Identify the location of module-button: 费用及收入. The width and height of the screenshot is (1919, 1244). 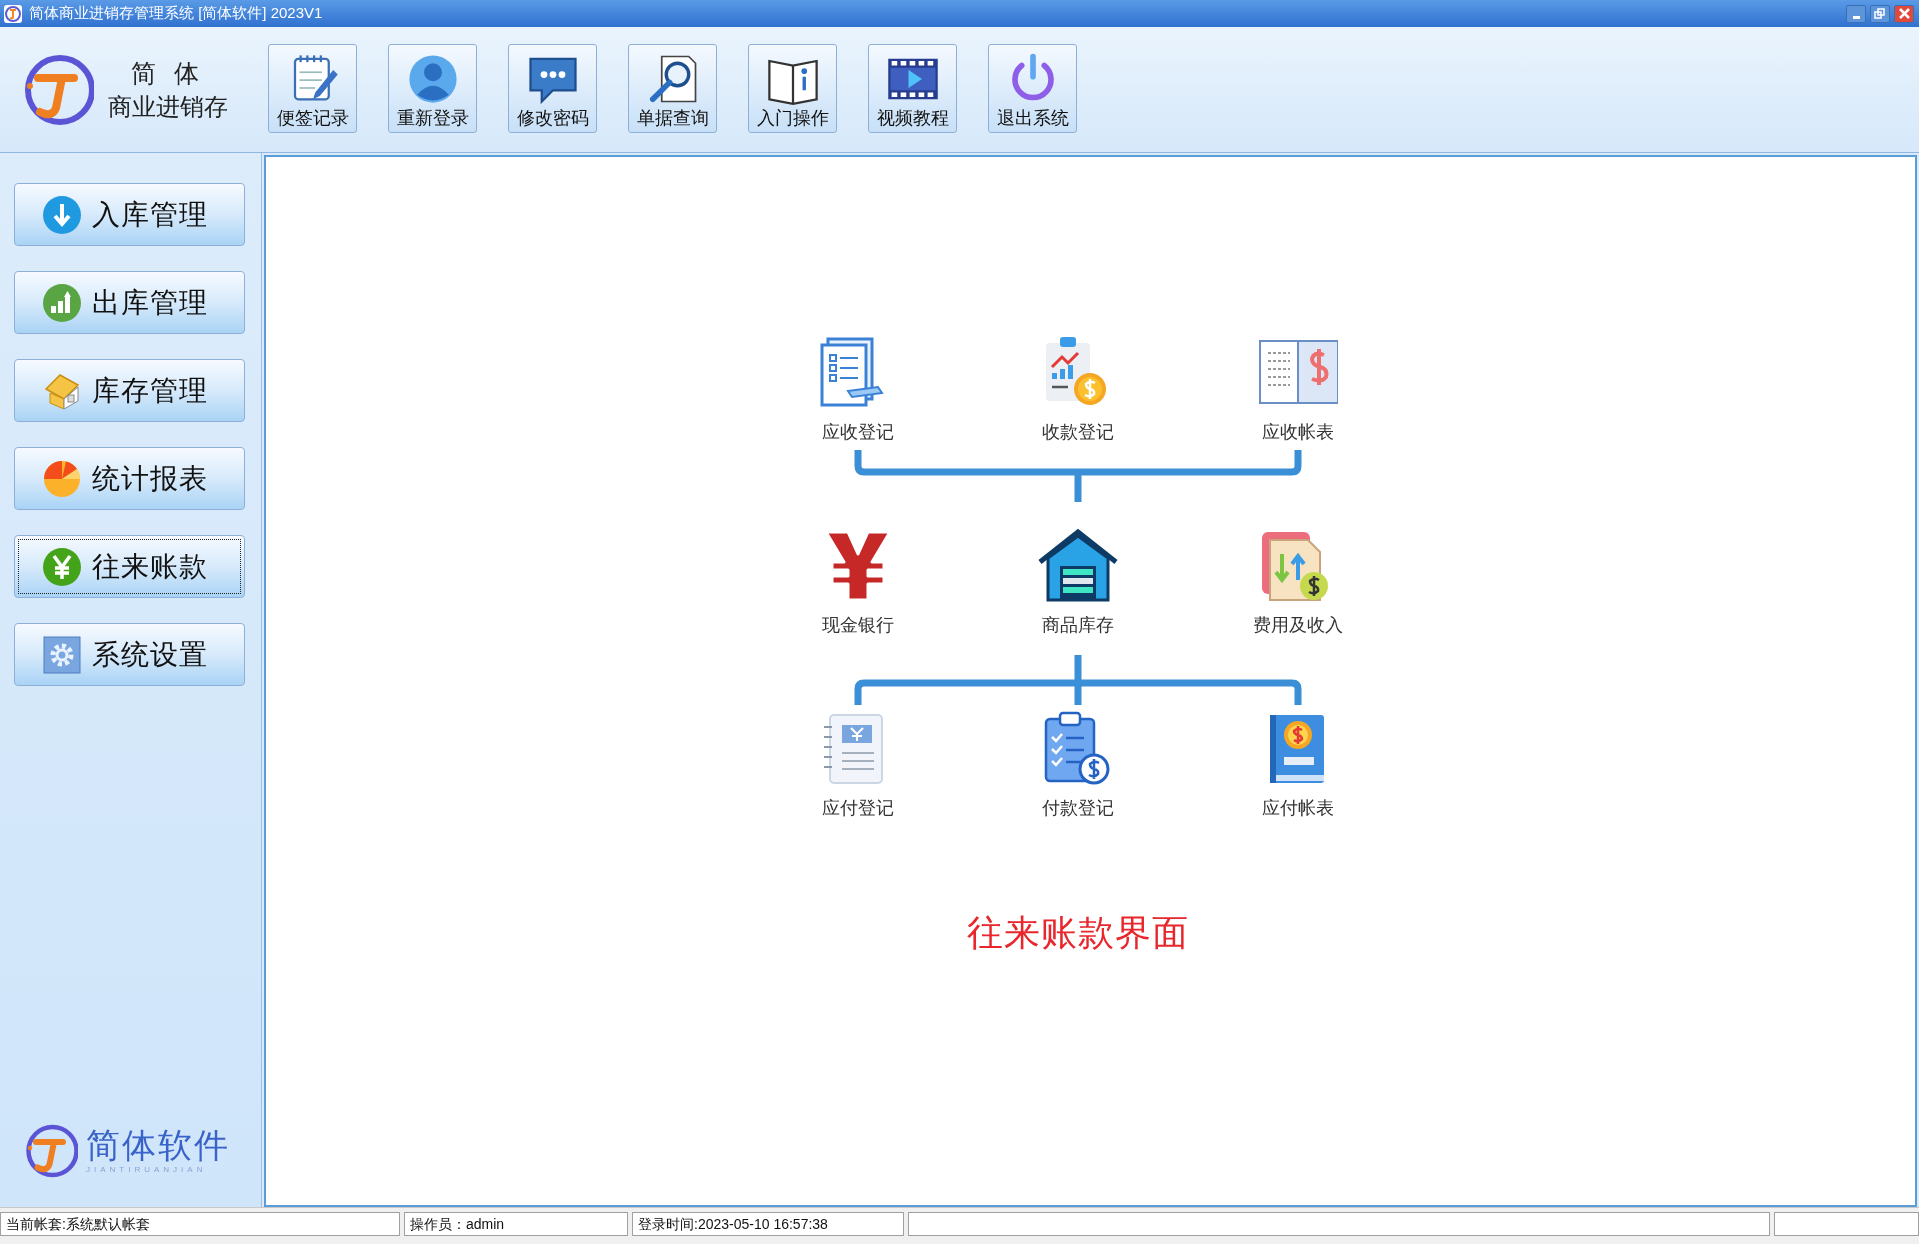
(1297, 583).